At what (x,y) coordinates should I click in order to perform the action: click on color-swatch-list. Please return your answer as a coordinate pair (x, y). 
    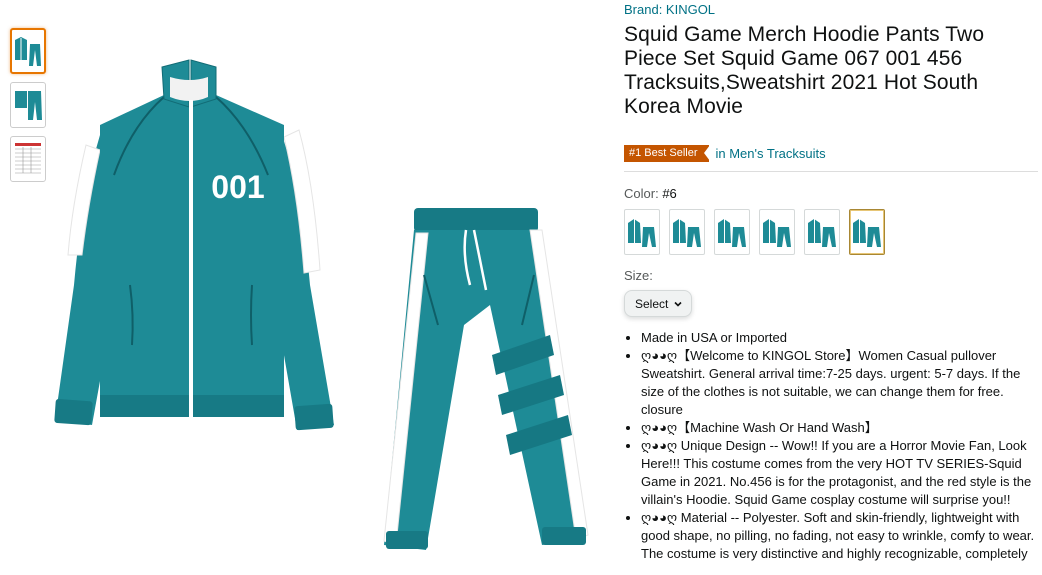
    Looking at the image, I should click on (831, 232).